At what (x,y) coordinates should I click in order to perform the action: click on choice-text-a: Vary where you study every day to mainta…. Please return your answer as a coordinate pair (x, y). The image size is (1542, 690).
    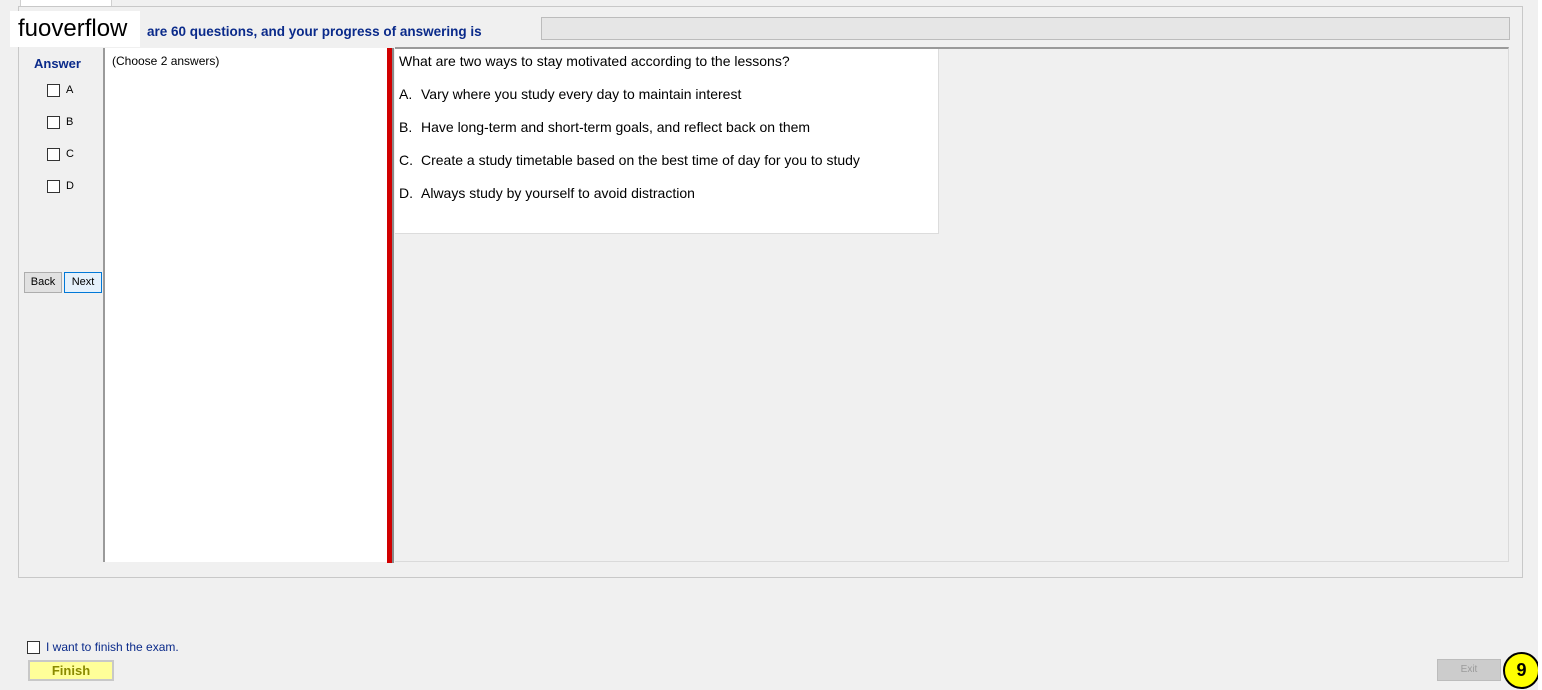
    Looking at the image, I should click on (581, 94).